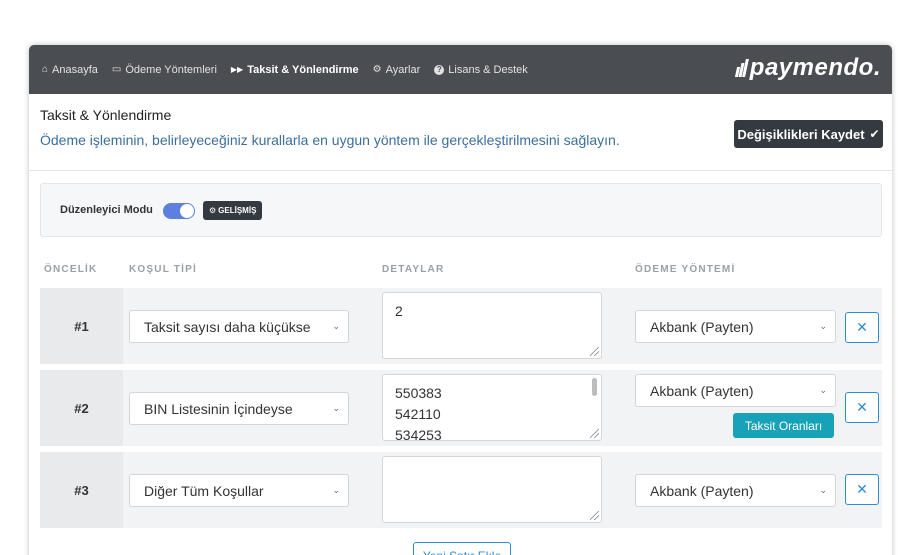  I want to click on nav-item-taksit-yonlendirme: ▶▶ Taksit & Yönlendirme, so click(295, 70).